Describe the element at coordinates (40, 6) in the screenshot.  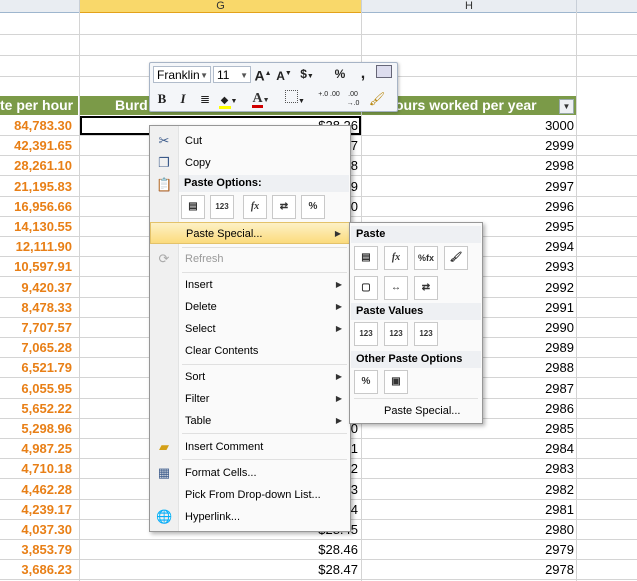
I see `column-header-f` at that location.